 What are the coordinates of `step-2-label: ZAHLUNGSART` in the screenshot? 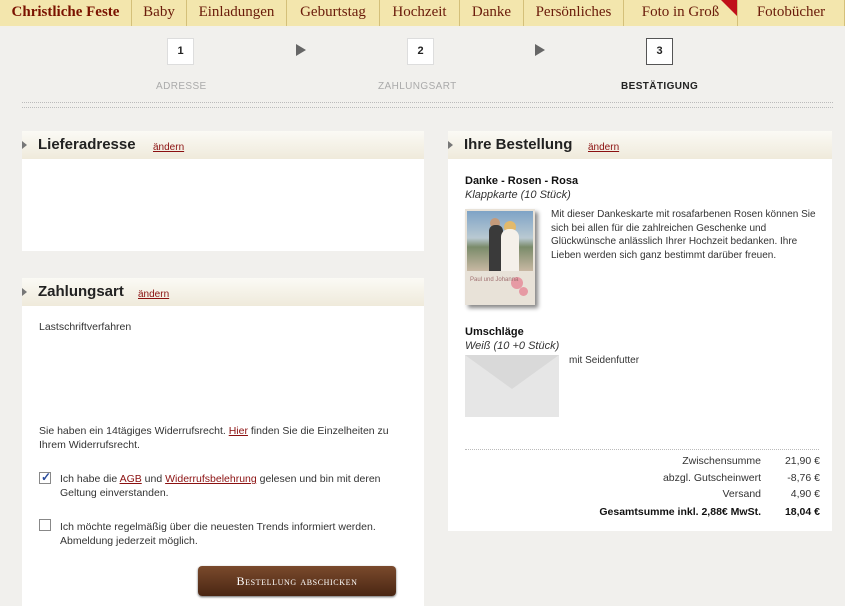 It's located at (417, 86).